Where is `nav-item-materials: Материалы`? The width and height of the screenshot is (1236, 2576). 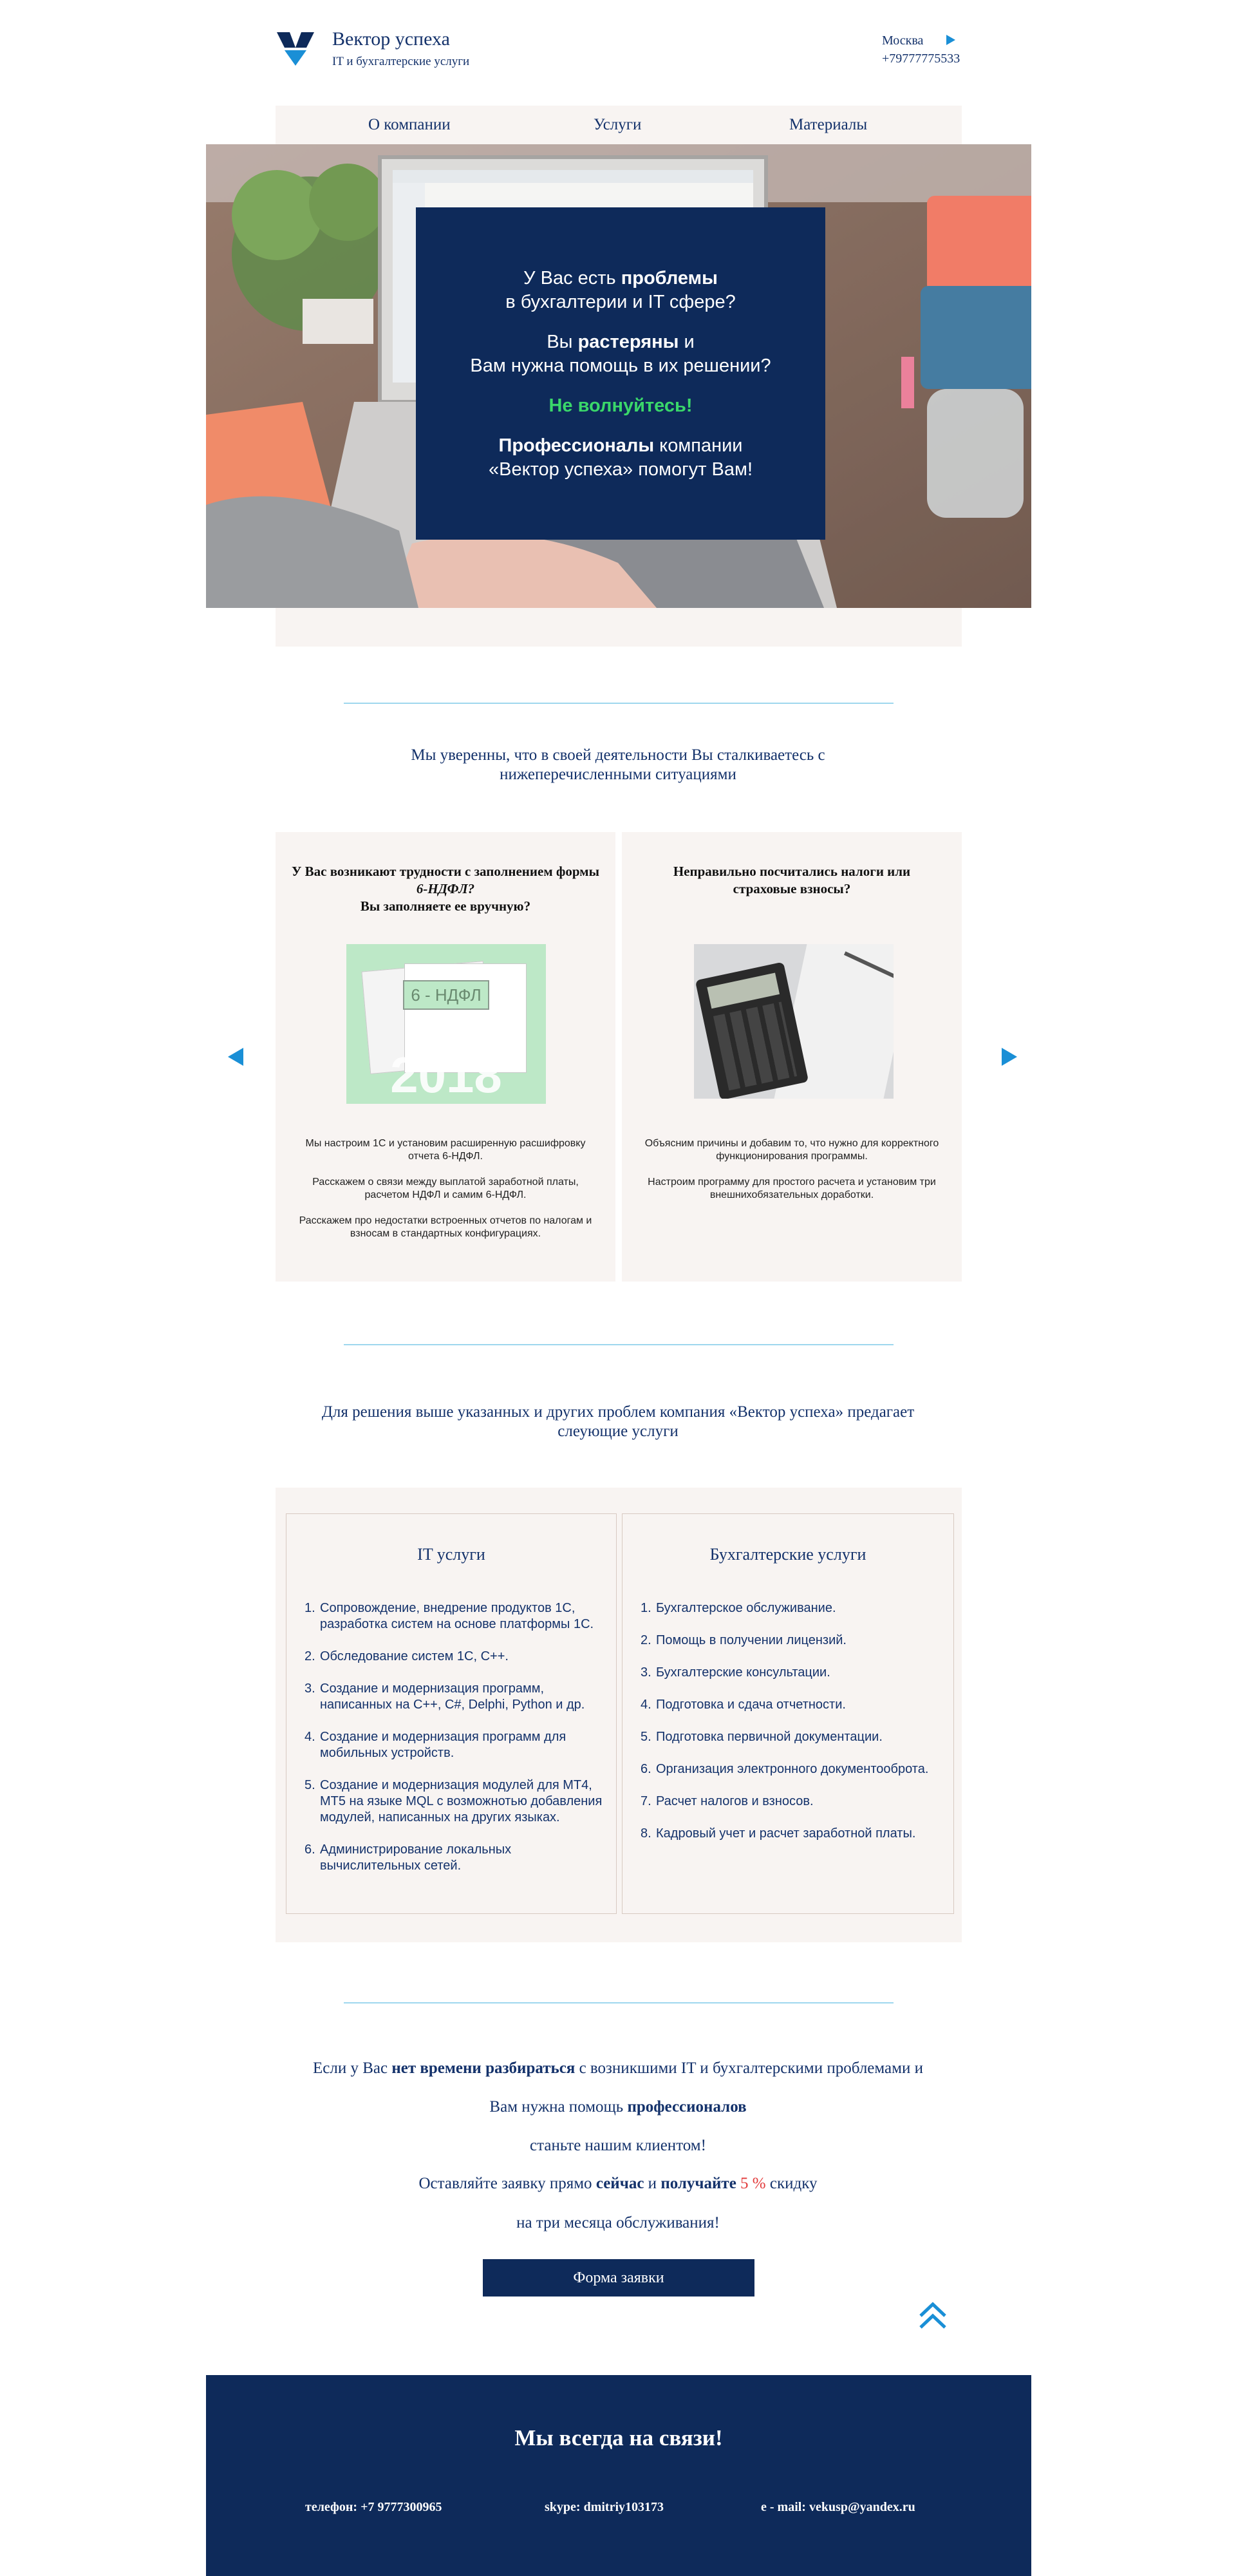 nav-item-materials: Материалы is located at coordinates (828, 125).